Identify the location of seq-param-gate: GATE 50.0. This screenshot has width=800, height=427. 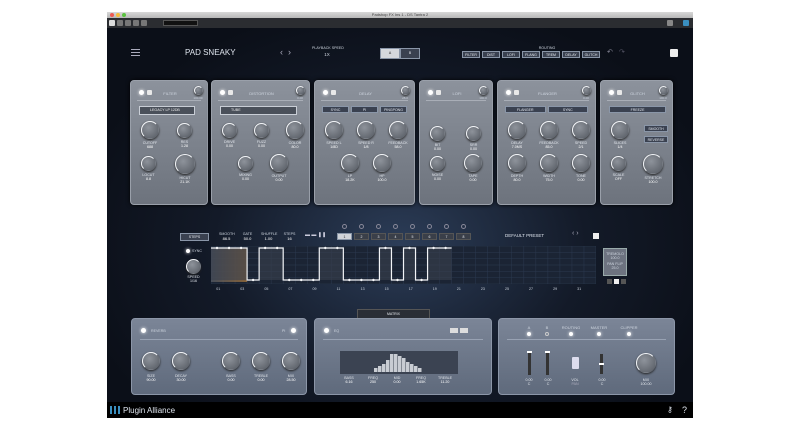
(247, 236).